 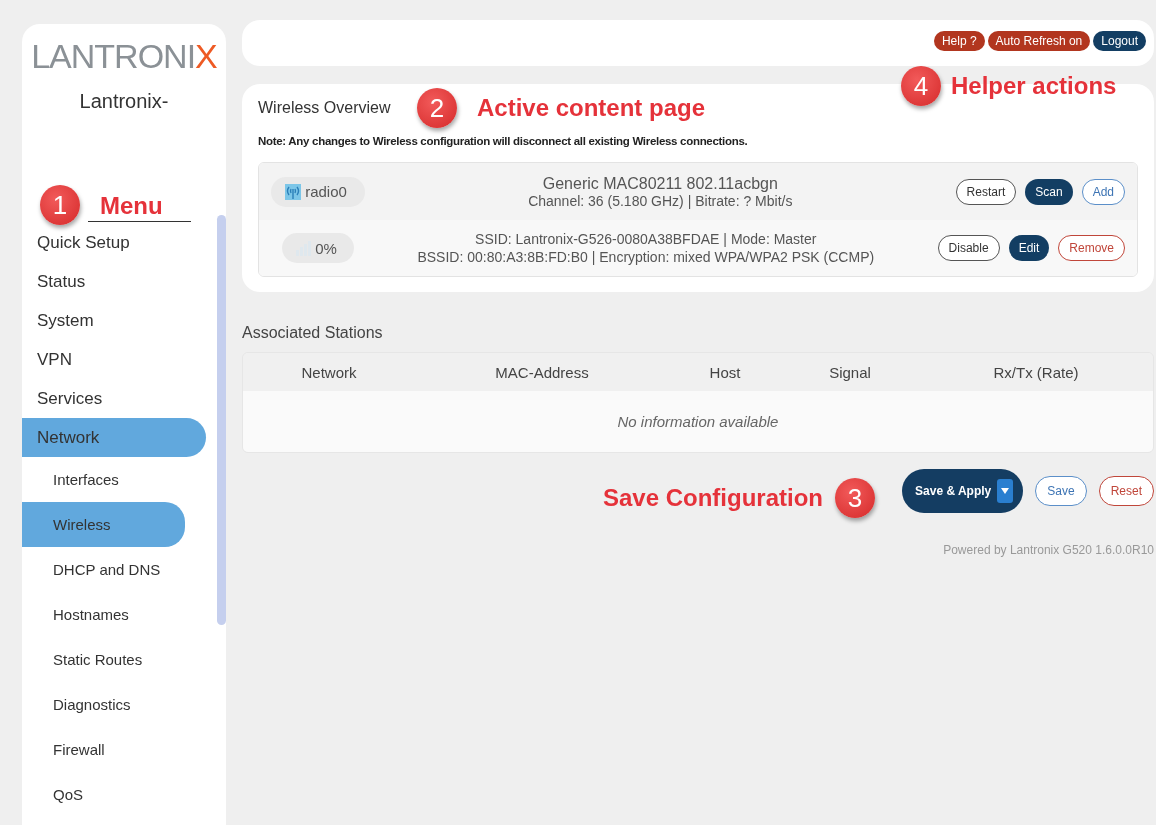 I want to click on menu-item: Quick Setup, so click(x=114, y=242).